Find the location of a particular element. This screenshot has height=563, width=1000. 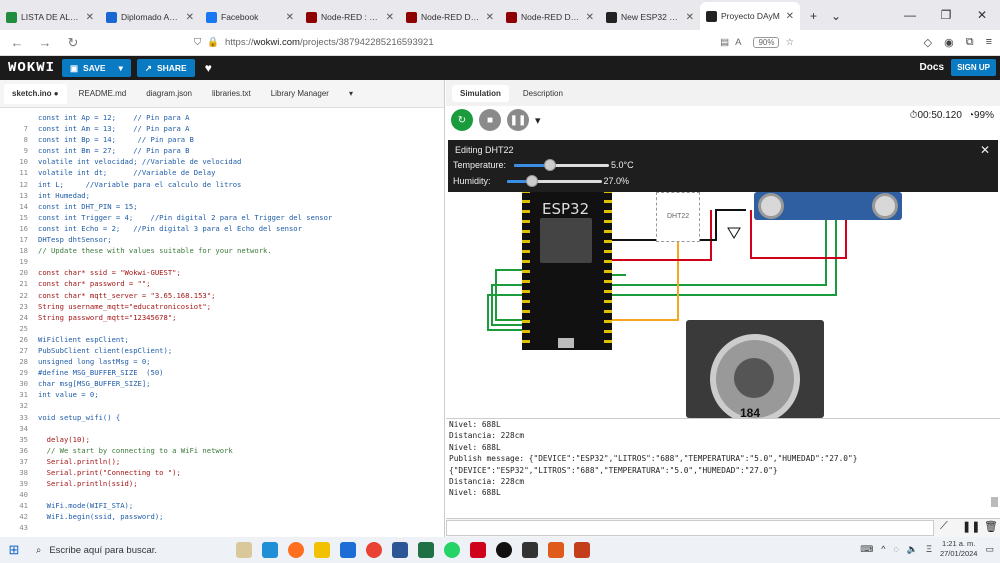

humidity-slider is located at coordinates (554, 180).